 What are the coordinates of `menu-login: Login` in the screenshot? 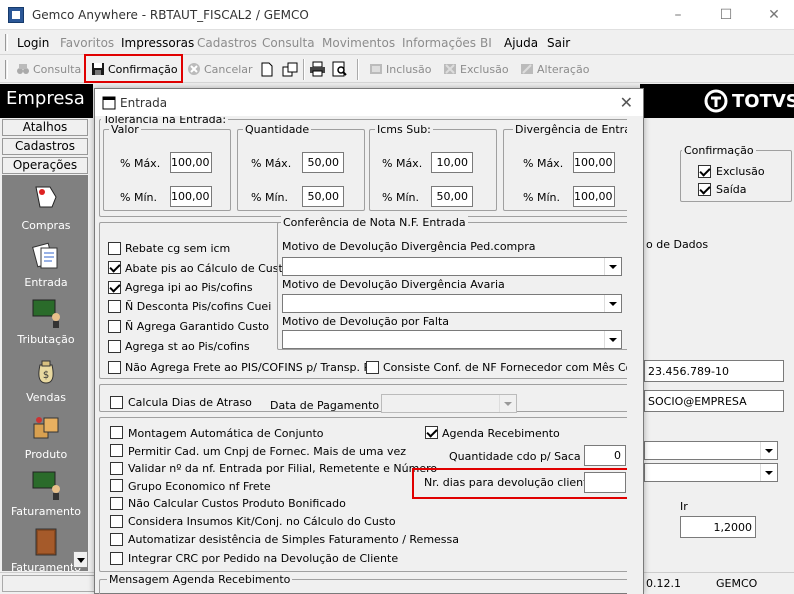 It's located at (33, 43).